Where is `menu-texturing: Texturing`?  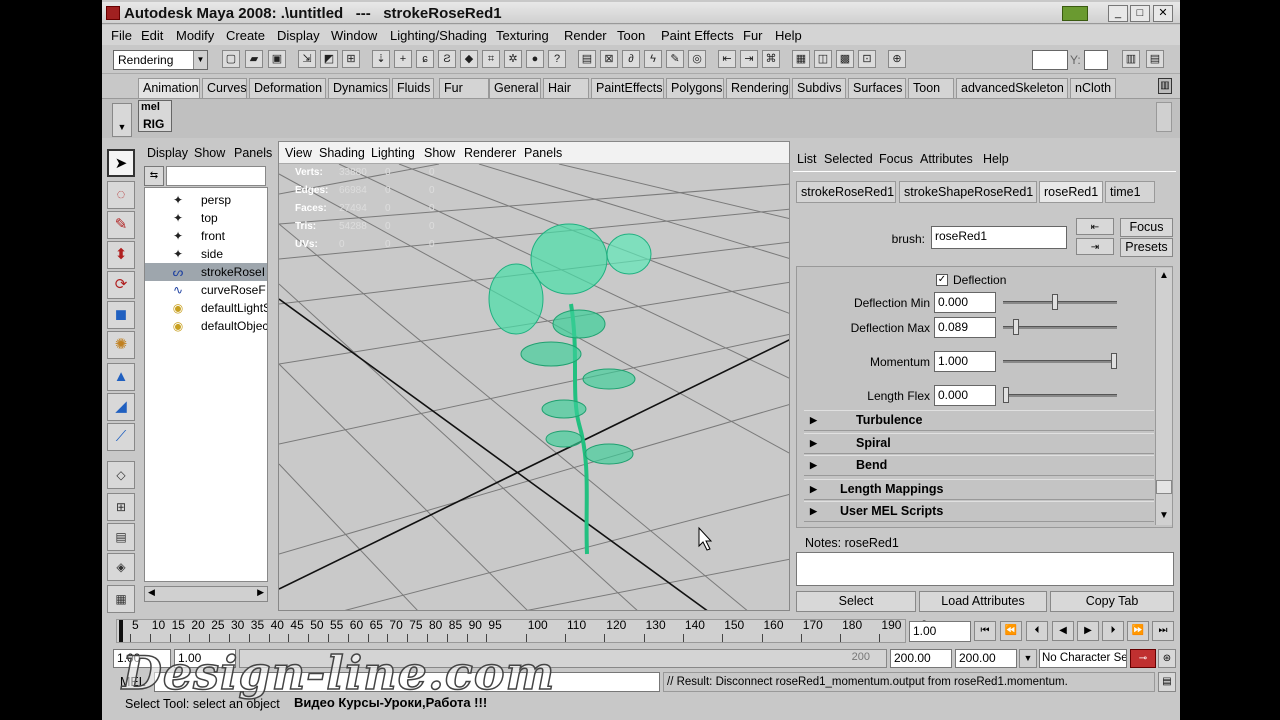 menu-texturing: Texturing is located at coordinates (522, 35).